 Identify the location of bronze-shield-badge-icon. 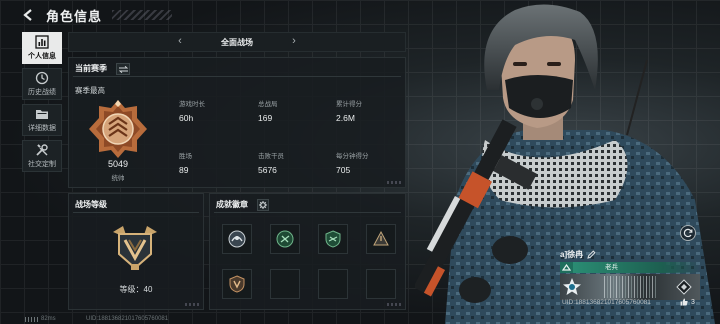
(237, 284).